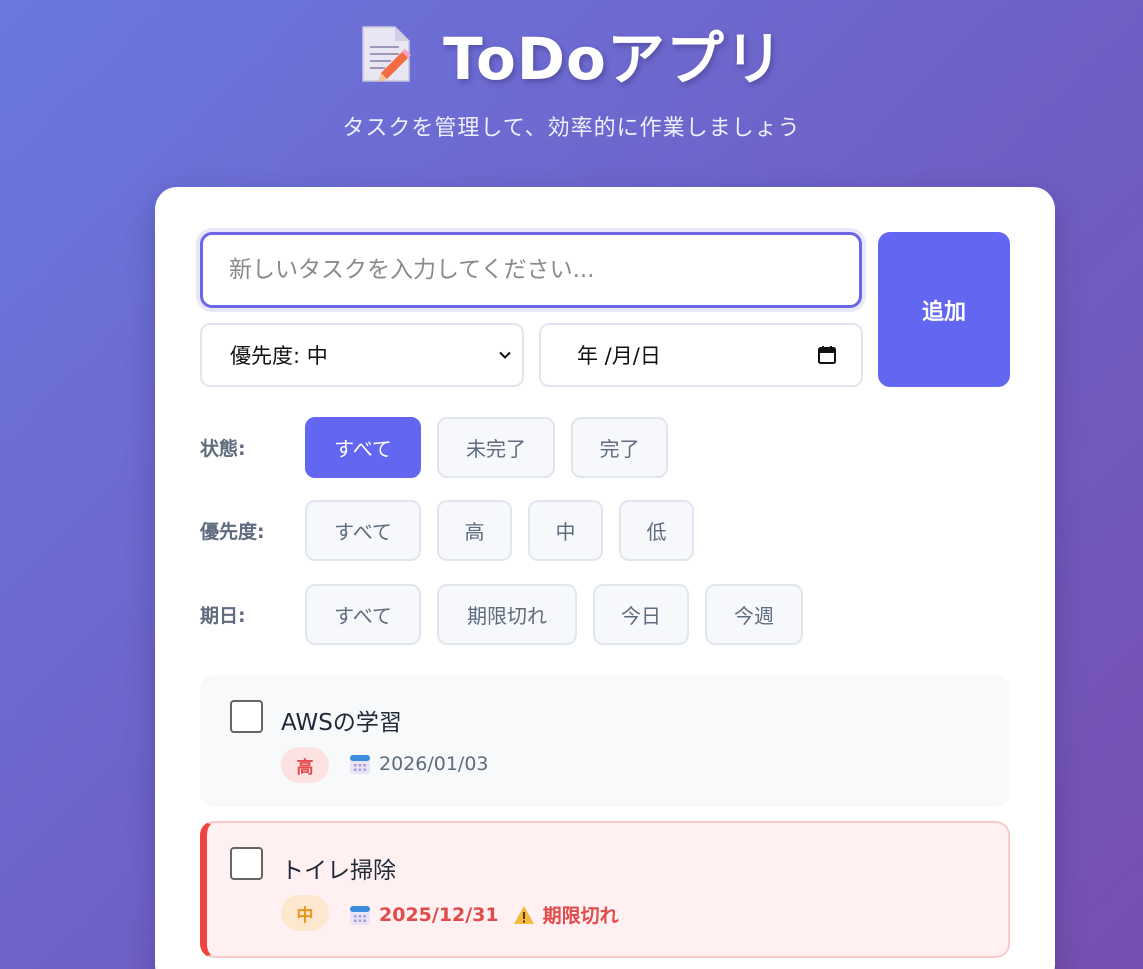 The height and width of the screenshot is (969, 1143). What do you see at coordinates (496, 447) in the screenshot?
I see `status-filter-incomplete: 未完了` at bounding box center [496, 447].